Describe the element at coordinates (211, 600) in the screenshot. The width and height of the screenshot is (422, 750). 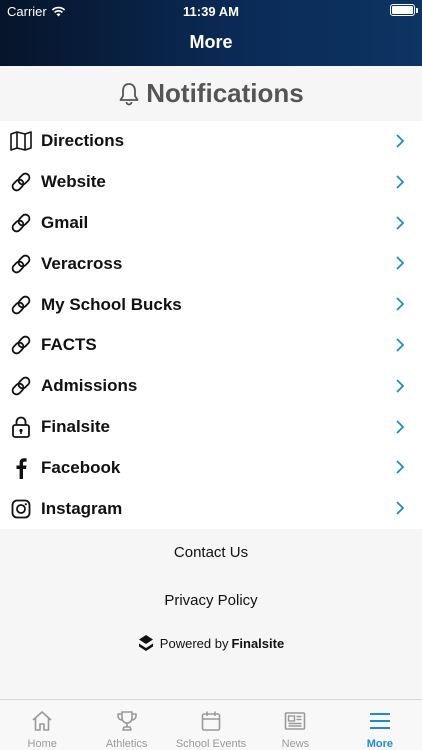
I see `privacy-policy-link: Privacy Policy` at that location.